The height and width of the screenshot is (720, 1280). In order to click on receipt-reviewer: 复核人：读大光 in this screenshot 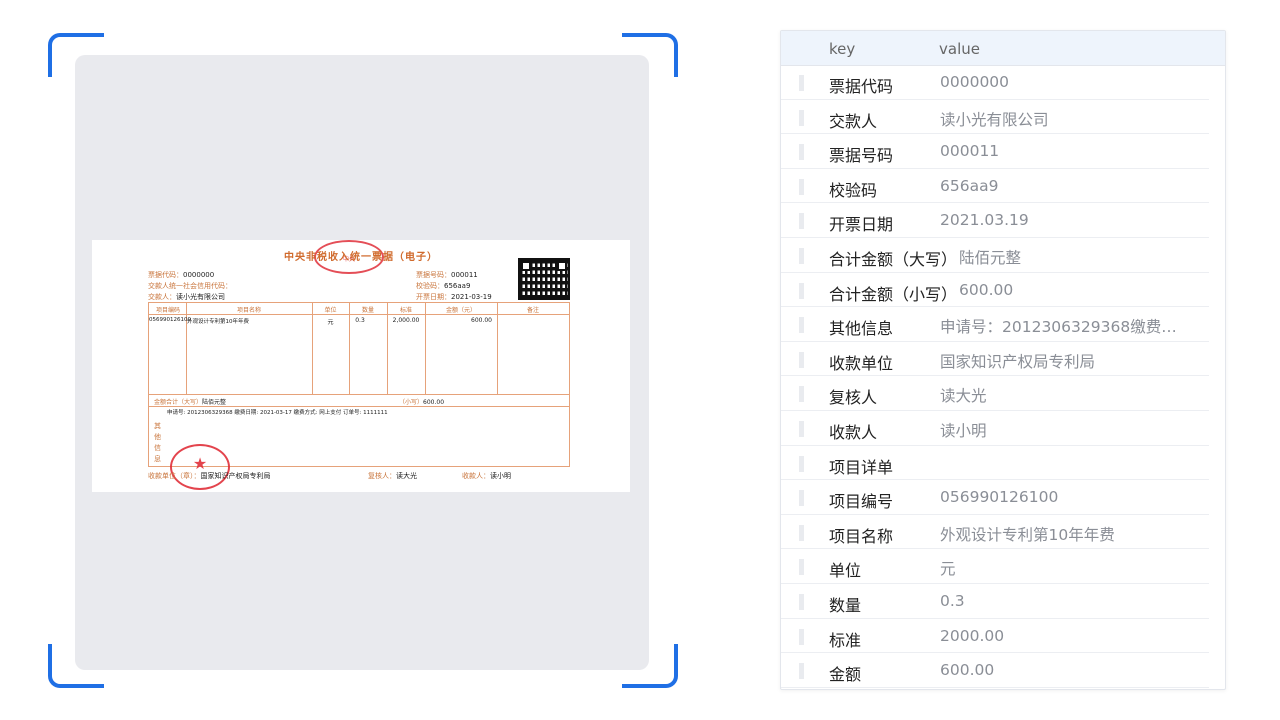, I will do `click(392, 476)`.